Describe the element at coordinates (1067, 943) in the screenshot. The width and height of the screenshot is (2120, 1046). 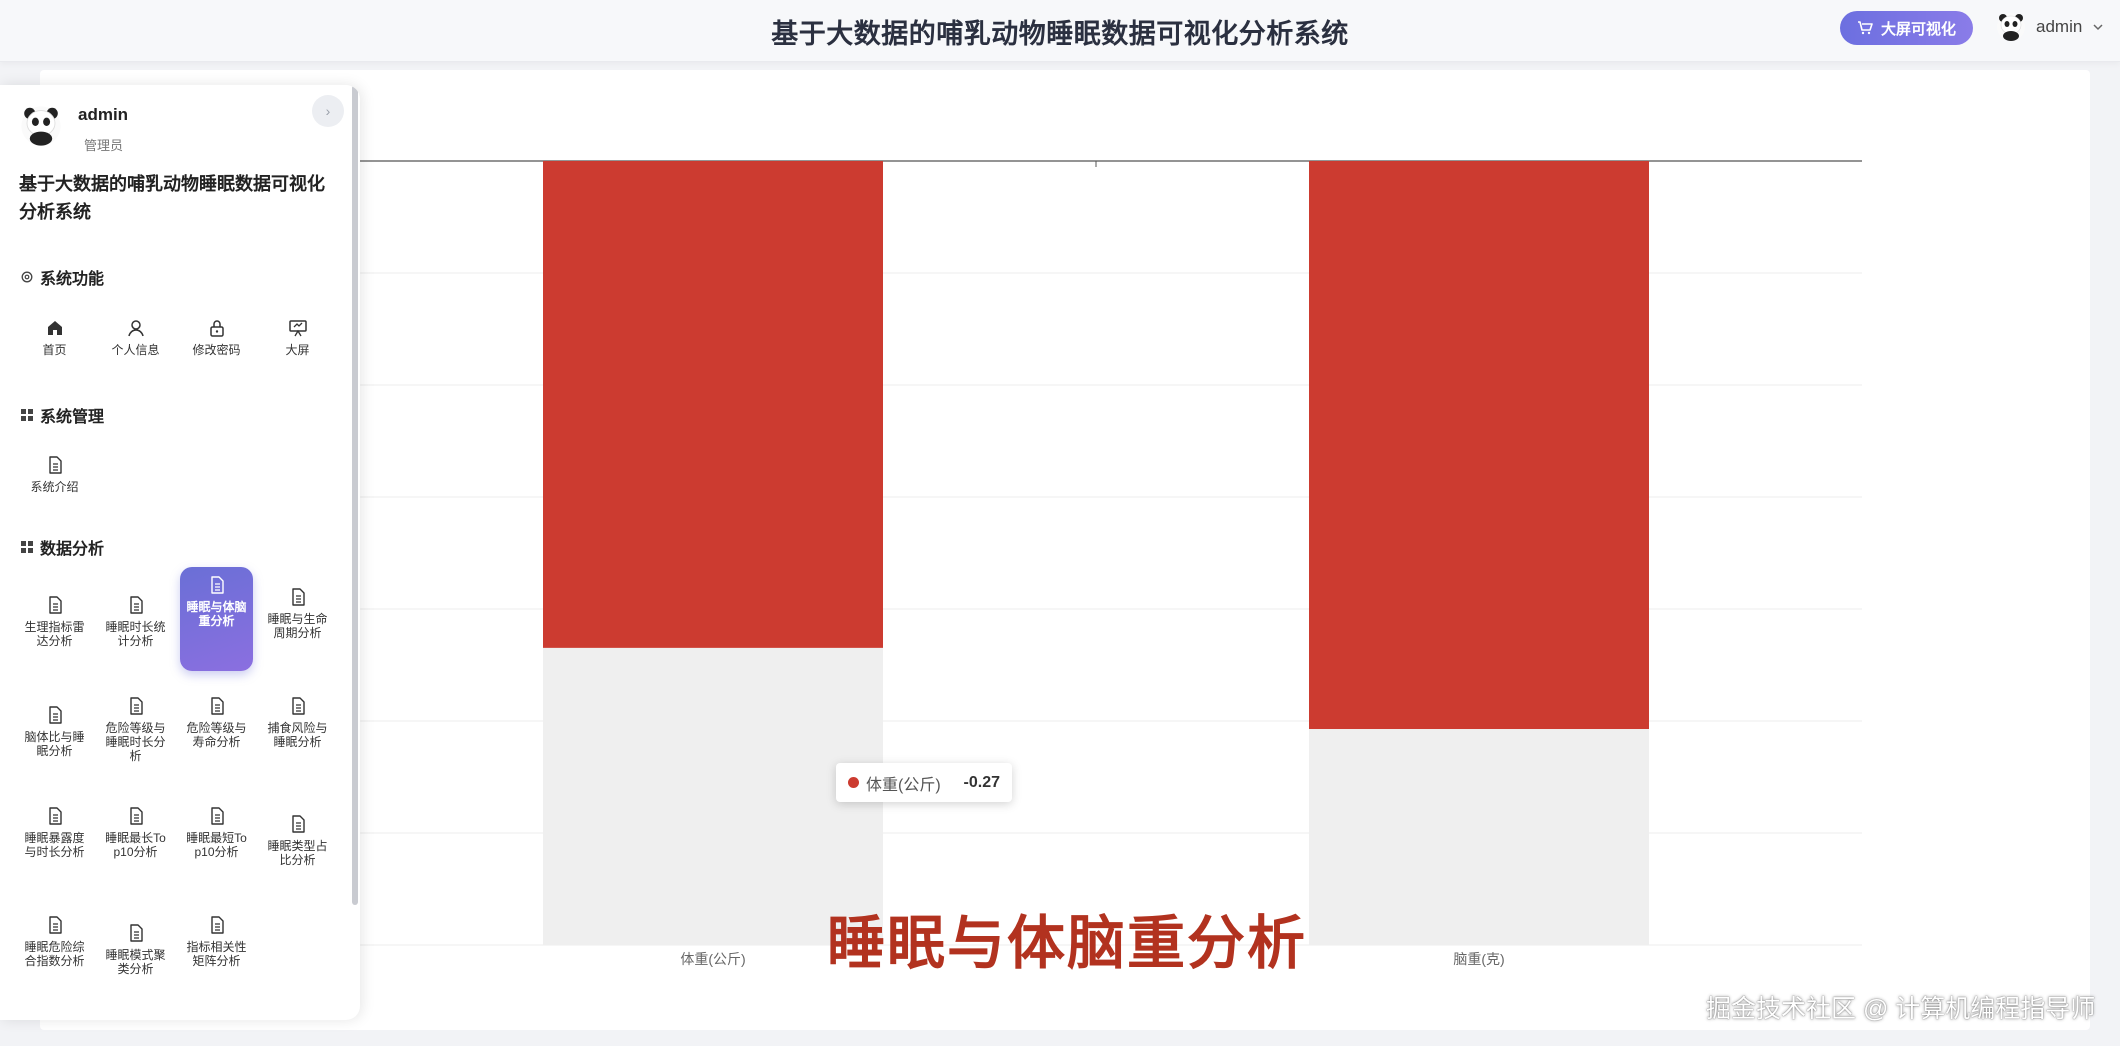
I see `overlay-caption: 睡眠与体脑重分析` at that location.